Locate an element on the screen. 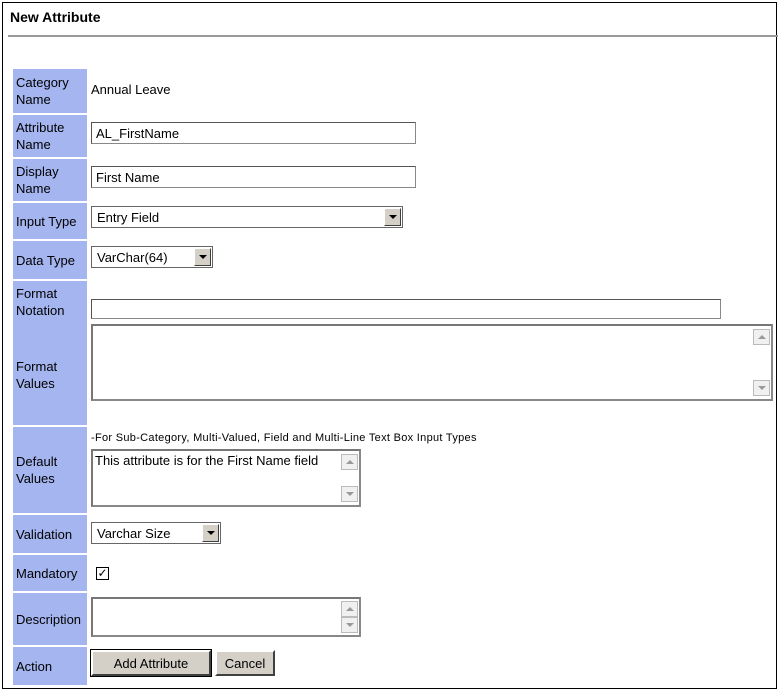 This screenshot has height=693, width=781. label-attribute-name: Attribute Name is located at coordinates (50, 136).